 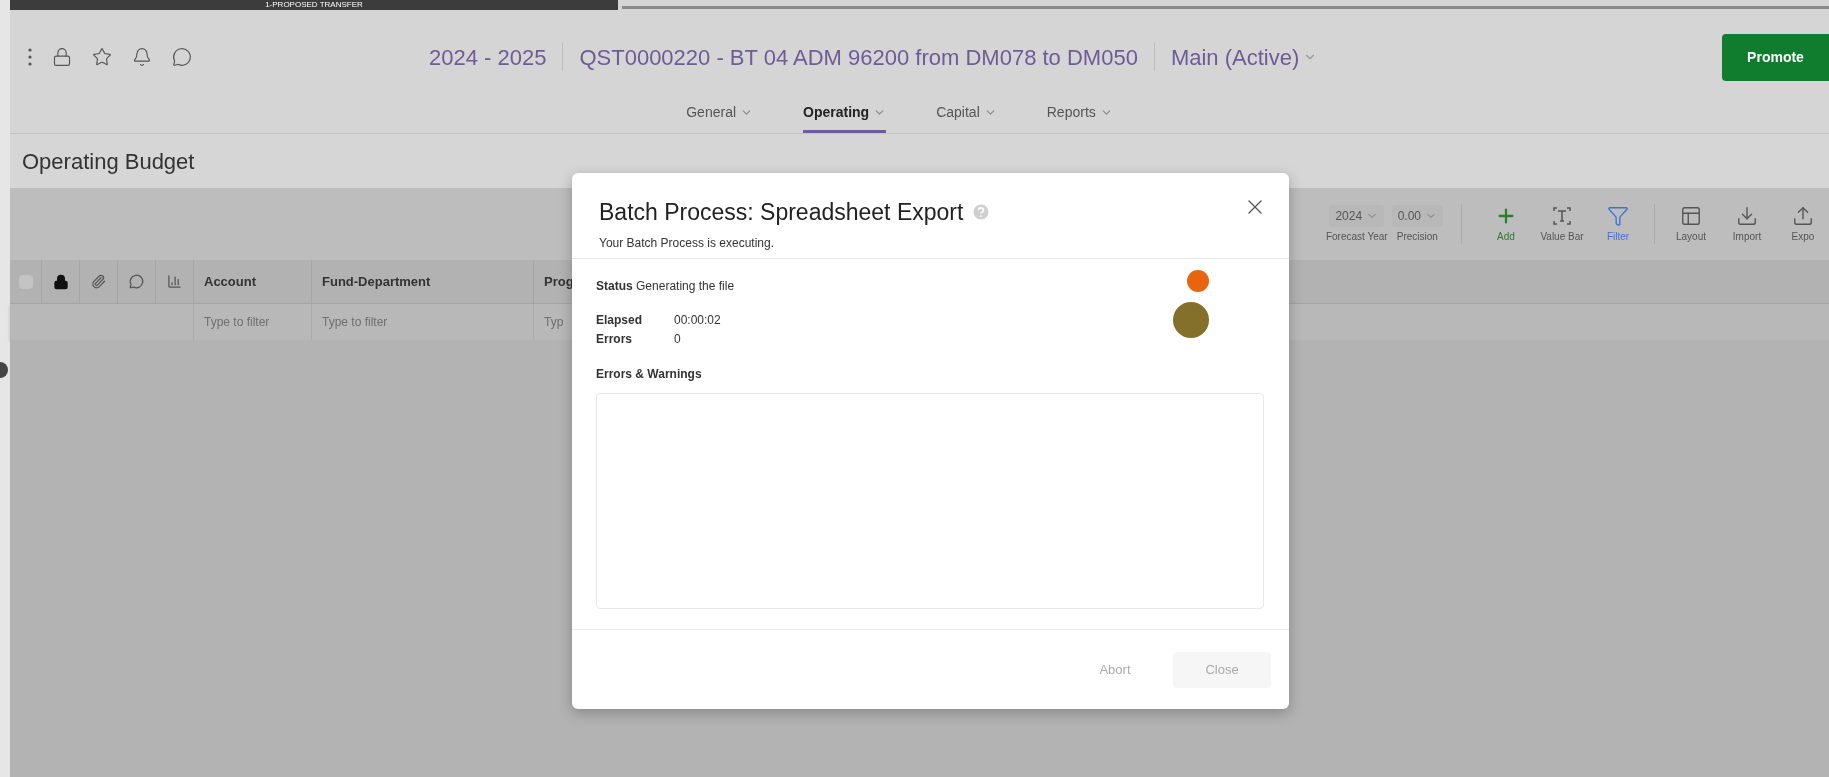 I want to click on toolbar-button: Add, so click(x=1506, y=224).